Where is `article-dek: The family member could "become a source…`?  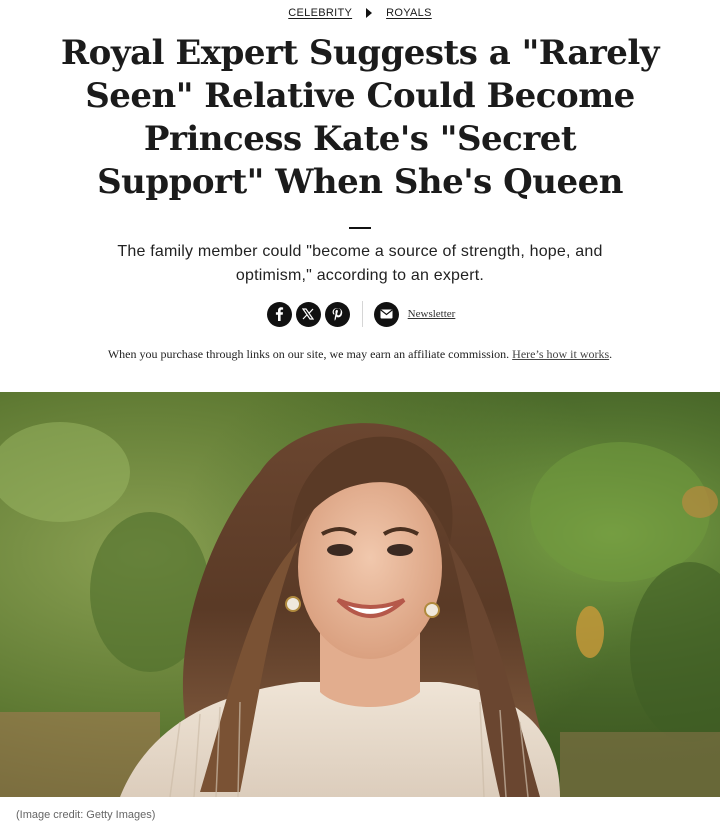
article-dek: The family member could "become a source… is located at coordinates (360, 263).